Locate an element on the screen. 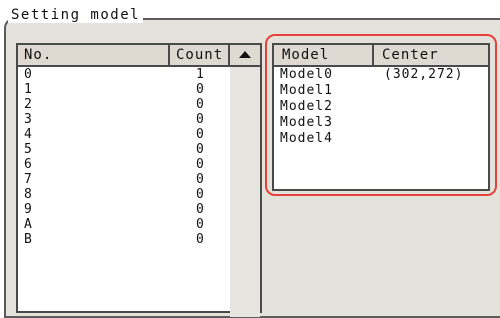 Image resolution: width=500 pixels, height=318 pixels. table-row: 01 is located at coordinates (124, 74).